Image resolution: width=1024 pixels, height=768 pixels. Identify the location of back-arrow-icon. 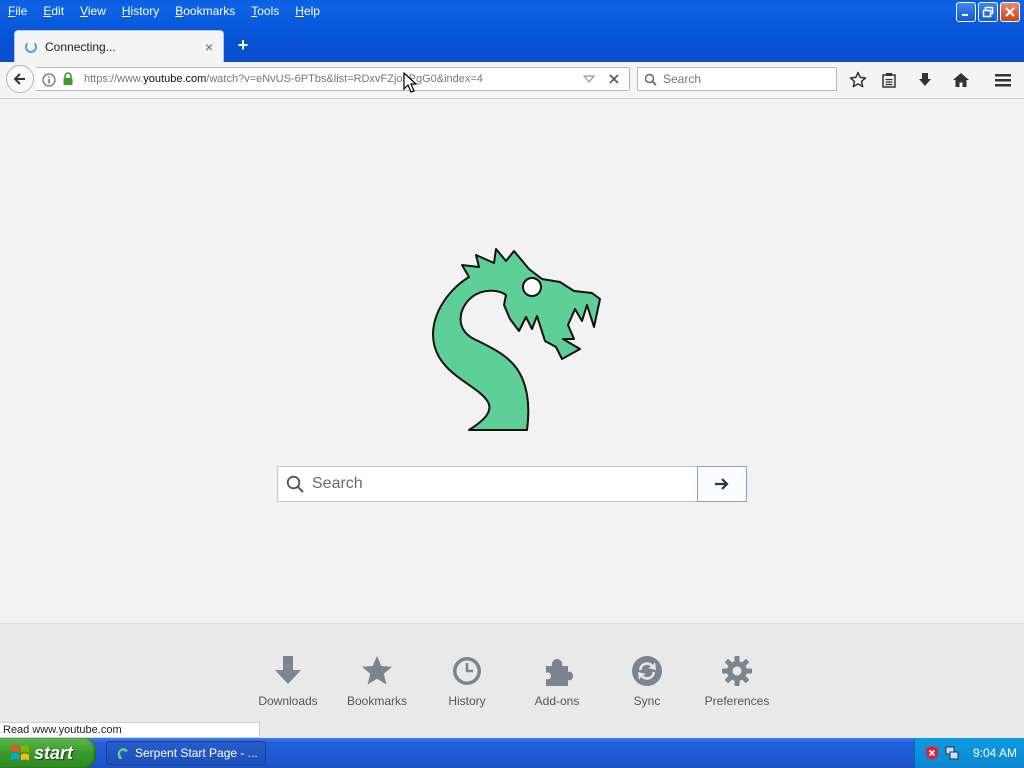
(19, 79).